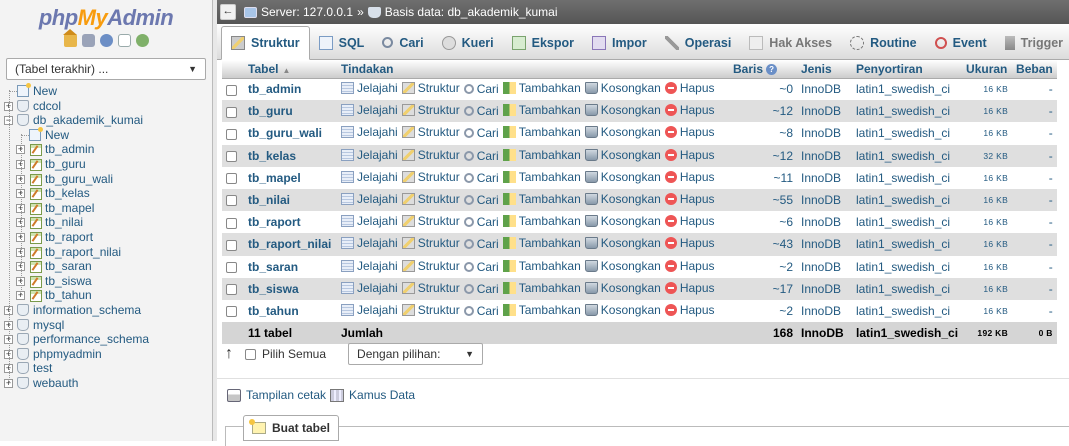 The height and width of the screenshot is (446, 1069). What do you see at coordinates (106, 69) in the screenshot?
I see `recent-tables-select: (Tabel terakhir) ... ▼` at bounding box center [106, 69].